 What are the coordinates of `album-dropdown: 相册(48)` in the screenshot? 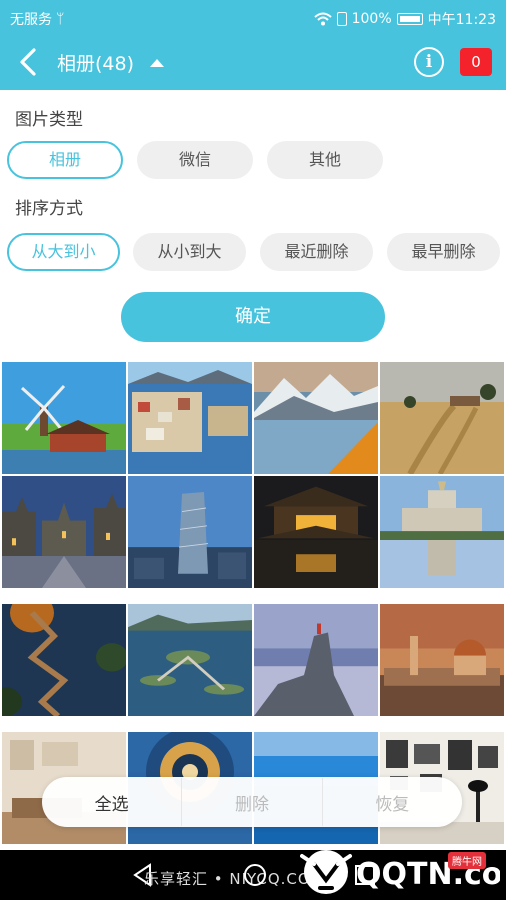 It's located at (111, 62).